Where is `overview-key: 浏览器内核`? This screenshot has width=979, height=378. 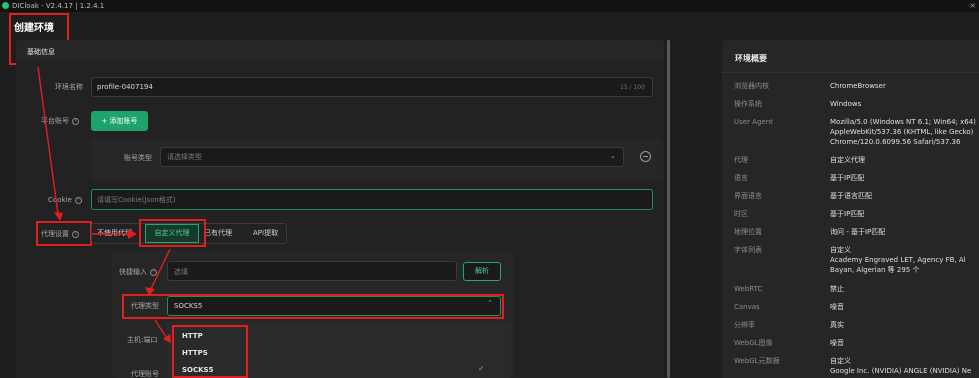 overview-key: 浏览器内核 is located at coordinates (751, 86).